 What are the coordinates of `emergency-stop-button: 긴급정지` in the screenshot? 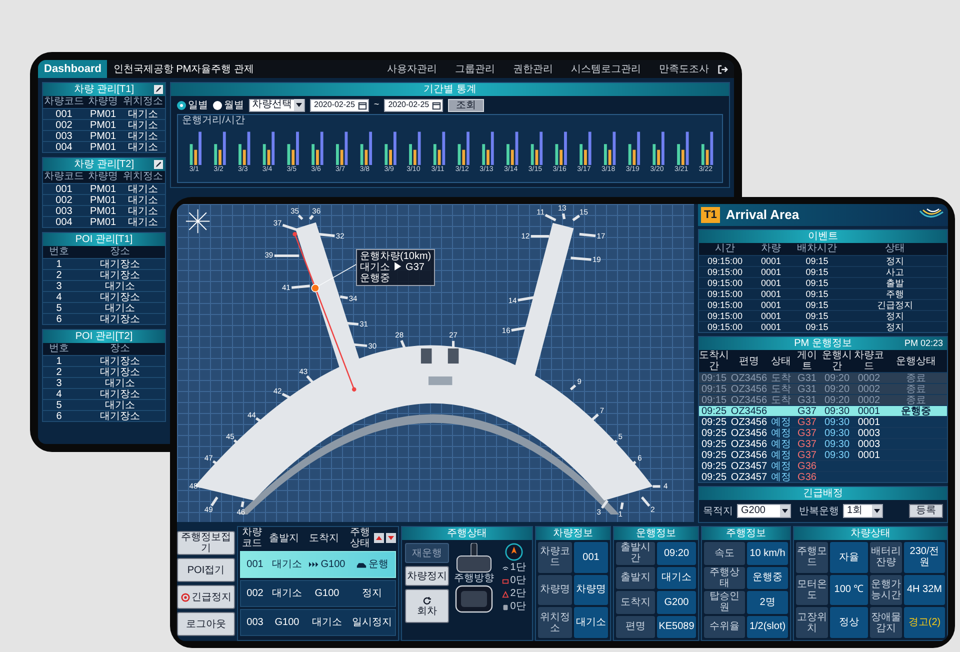 It's located at (206, 597).